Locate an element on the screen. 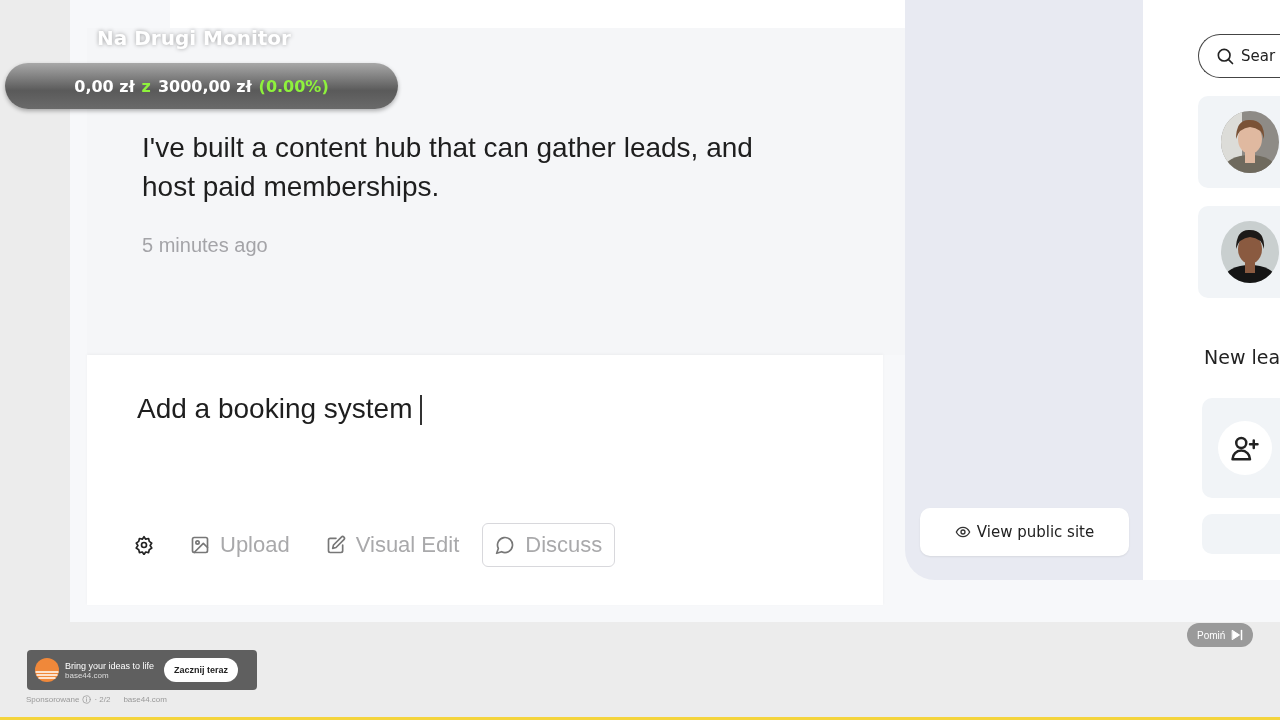 The height and width of the screenshot is (720, 1280). gear-icon is located at coordinates (144, 545).